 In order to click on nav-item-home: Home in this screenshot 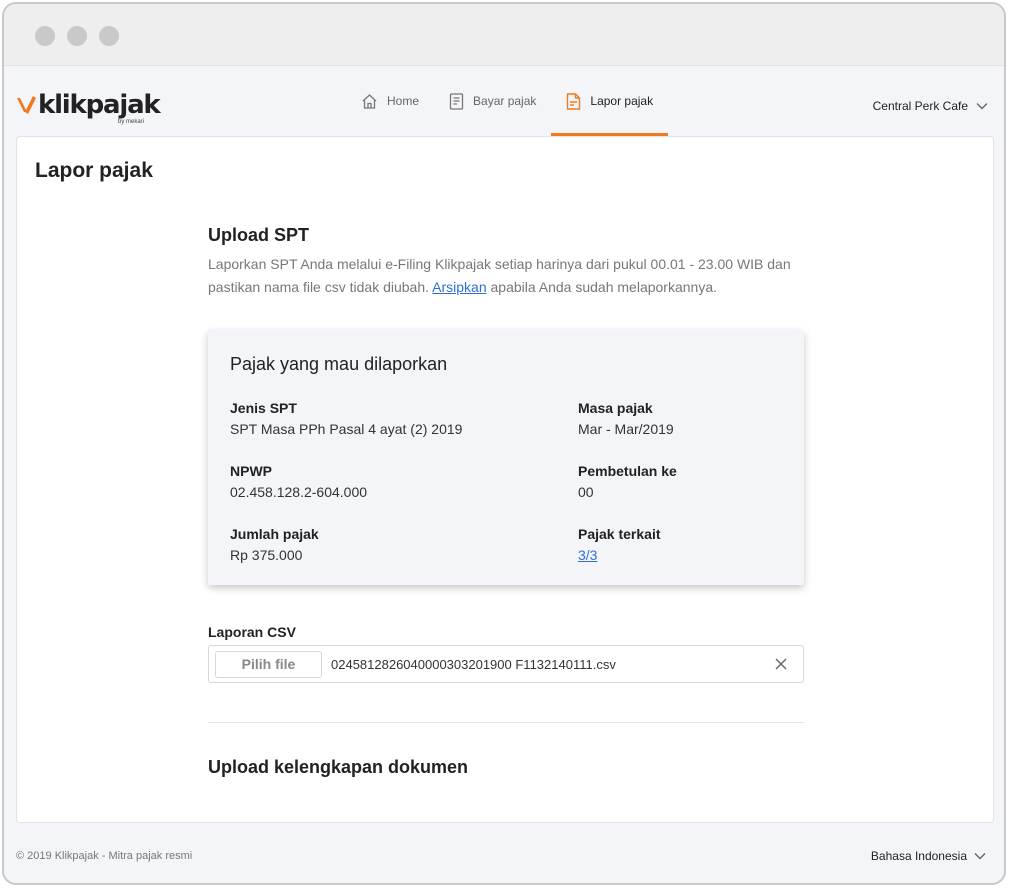, I will do `click(389, 101)`.